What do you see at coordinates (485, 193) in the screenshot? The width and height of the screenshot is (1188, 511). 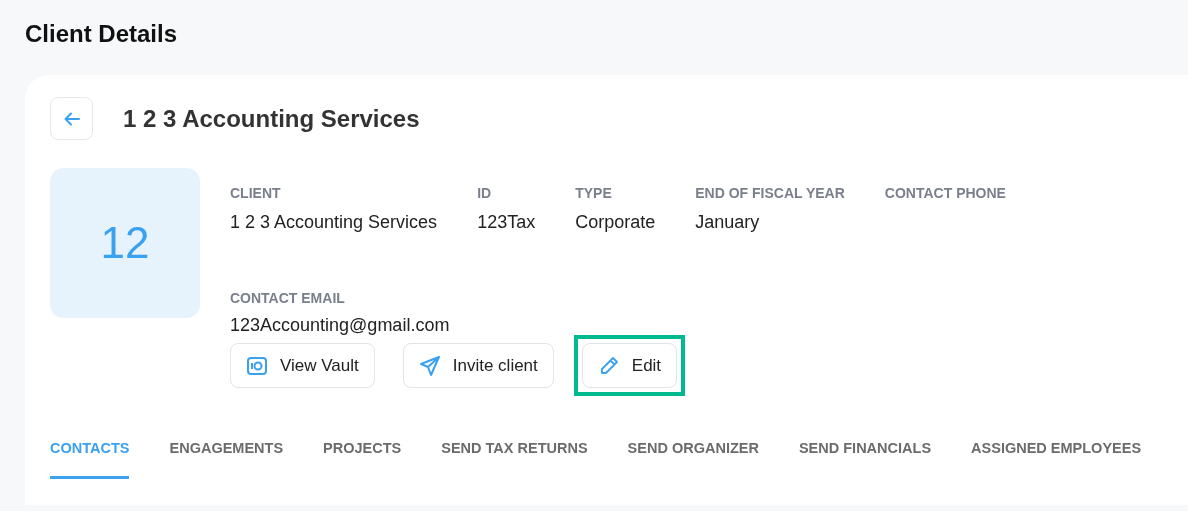 I see `field-label: ID` at bounding box center [485, 193].